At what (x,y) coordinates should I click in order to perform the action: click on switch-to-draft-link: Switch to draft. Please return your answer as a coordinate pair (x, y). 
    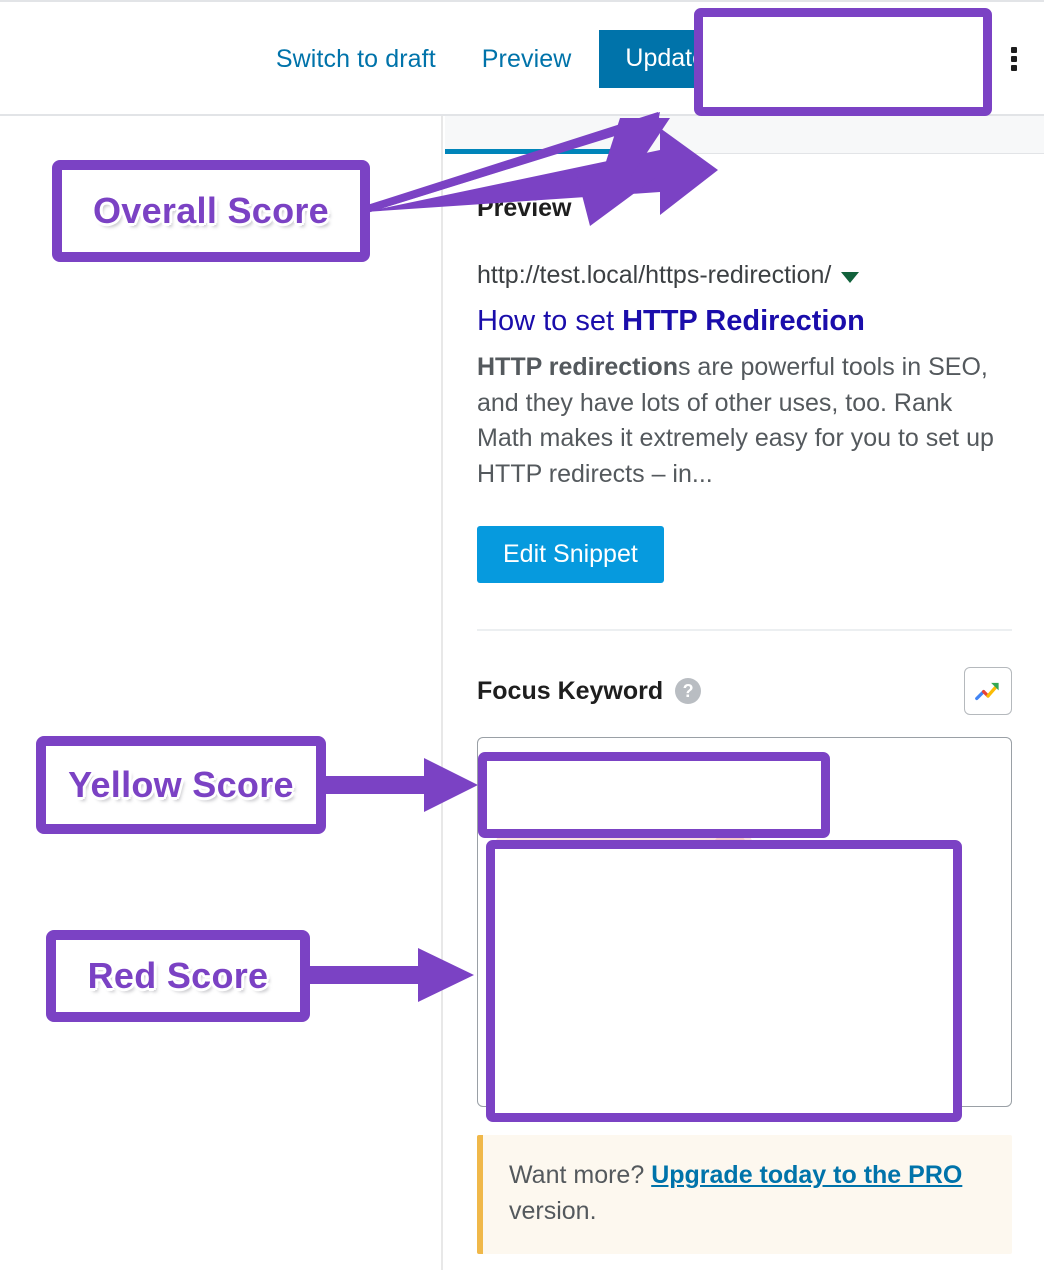
    Looking at the image, I should click on (356, 59).